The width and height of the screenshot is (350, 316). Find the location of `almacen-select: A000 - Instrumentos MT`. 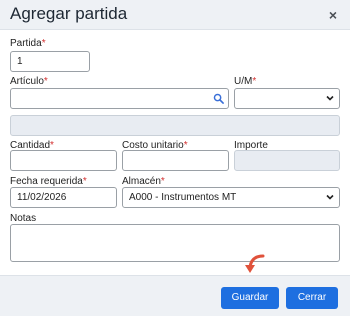

almacen-select: A000 - Instrumentos MT is located at coordinates (231, 197).